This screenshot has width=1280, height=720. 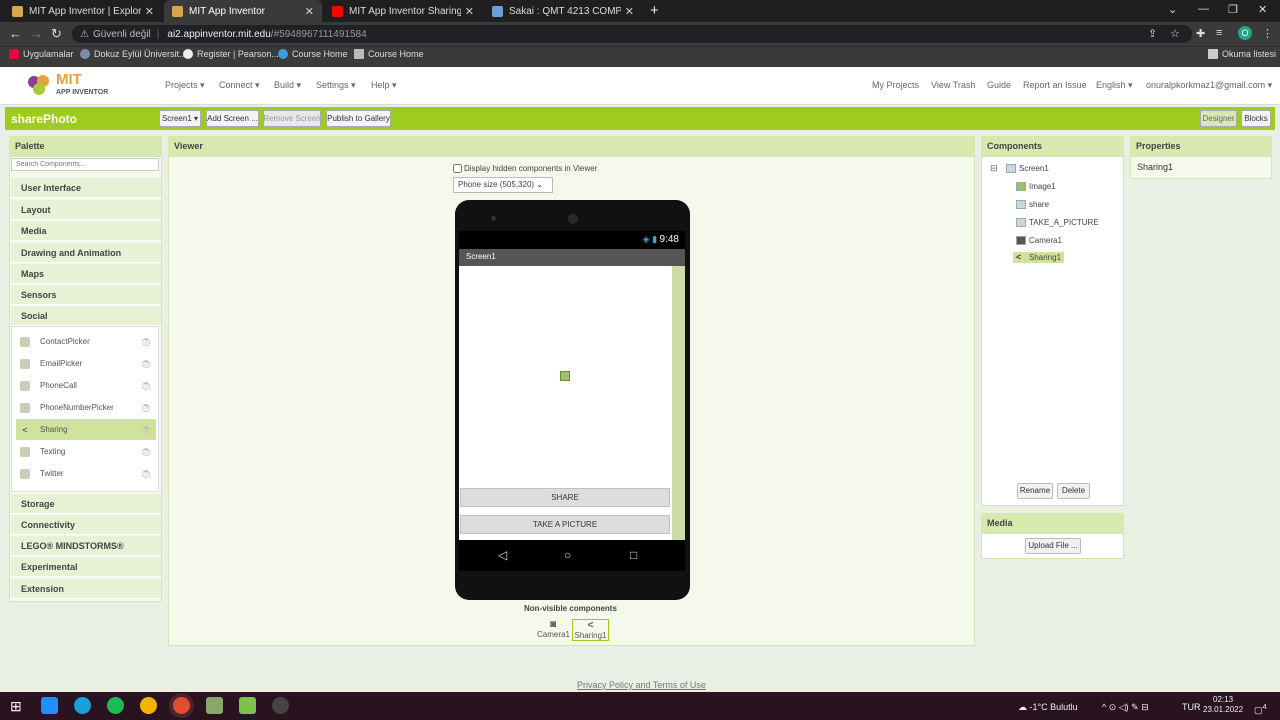 I want to click on palette-category: Media, so click(x=86, y=231).